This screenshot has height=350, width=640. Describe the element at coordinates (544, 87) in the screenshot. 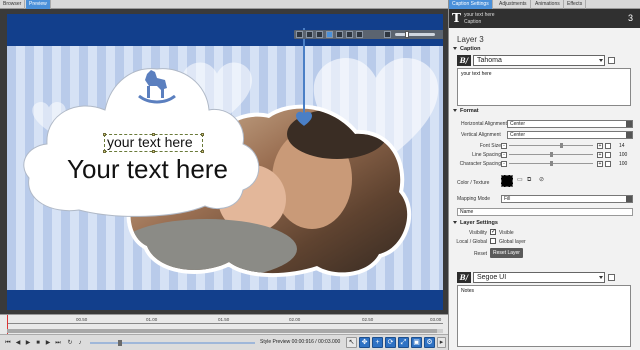

I see `caption-text-field: your text here` at that location.